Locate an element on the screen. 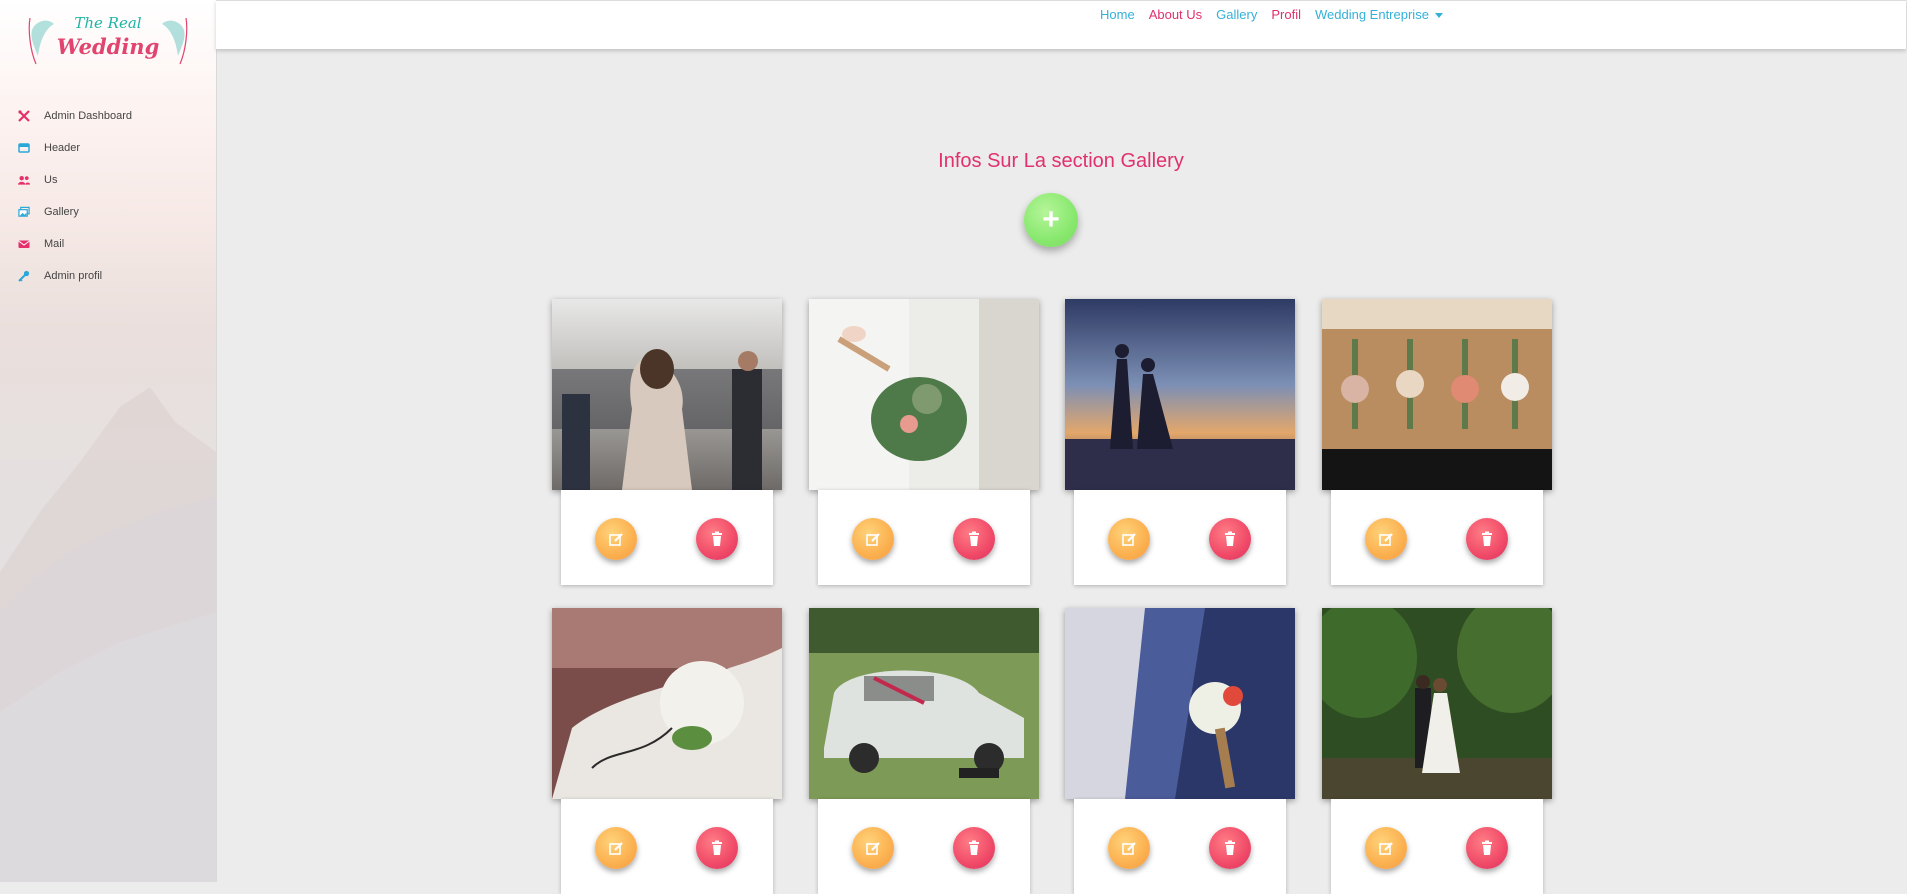 This screenshot has height=894, width=1907. sidebar-item-label: Header is located at coordinates (62, 148).